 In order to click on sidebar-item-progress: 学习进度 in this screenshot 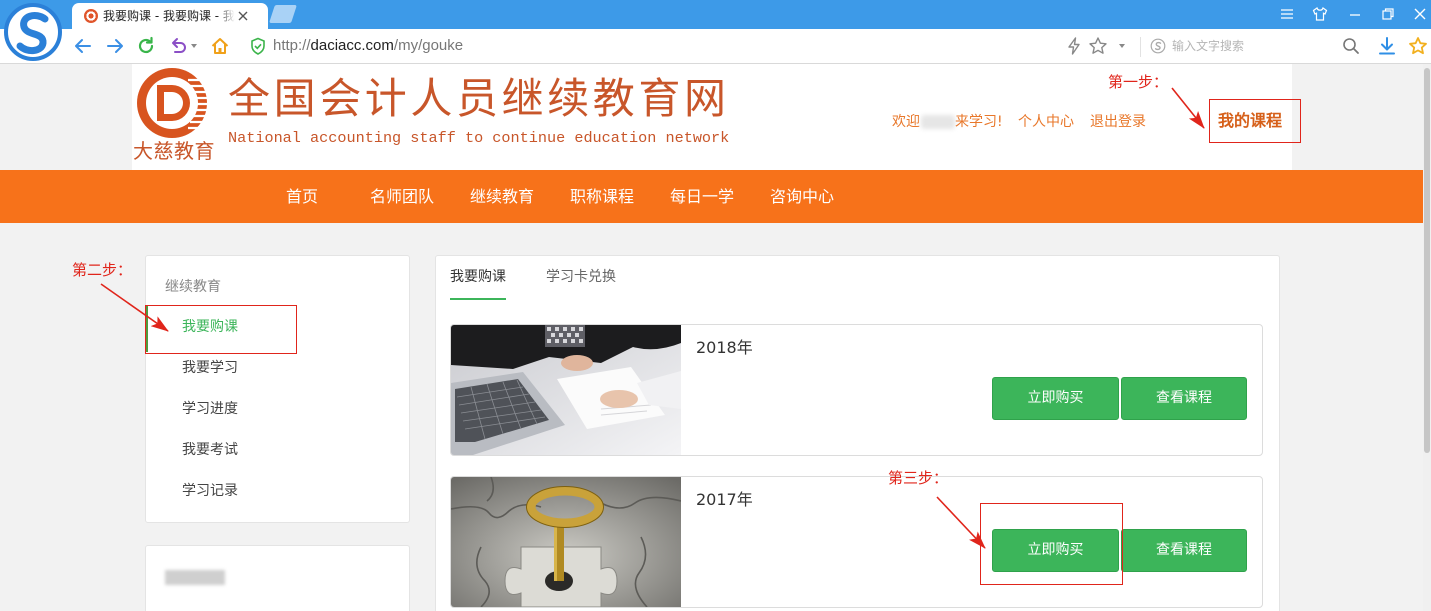, I will do `click(277, 409)`.